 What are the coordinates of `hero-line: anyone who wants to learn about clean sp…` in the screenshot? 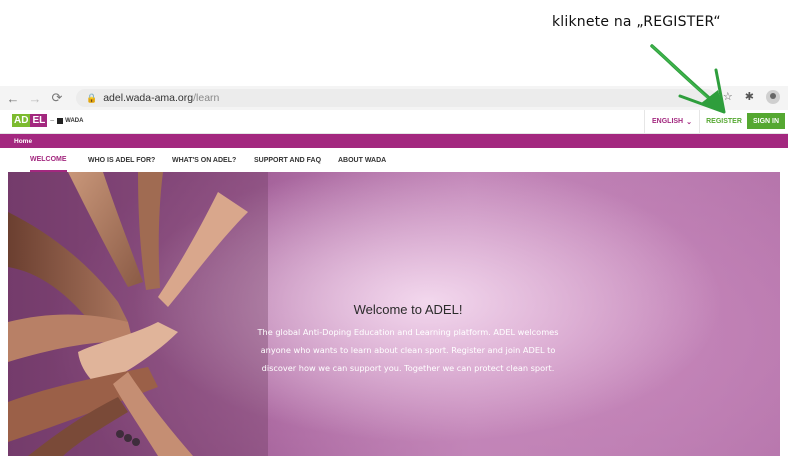 It's located at (408, 350).